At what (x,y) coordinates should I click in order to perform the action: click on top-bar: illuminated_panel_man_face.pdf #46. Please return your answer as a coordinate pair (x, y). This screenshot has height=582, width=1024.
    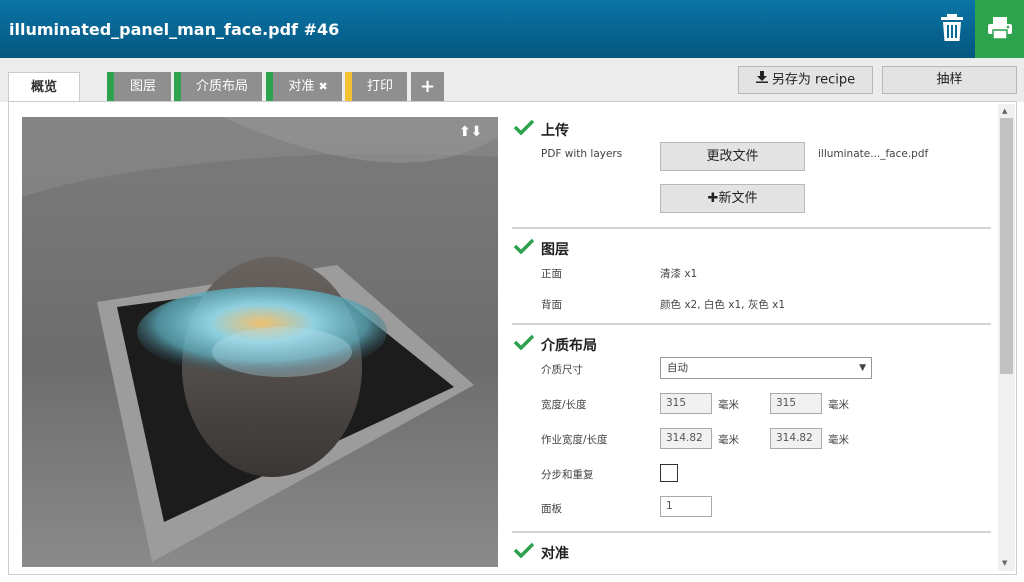
    Looking at the image, I should click on (512, 29).